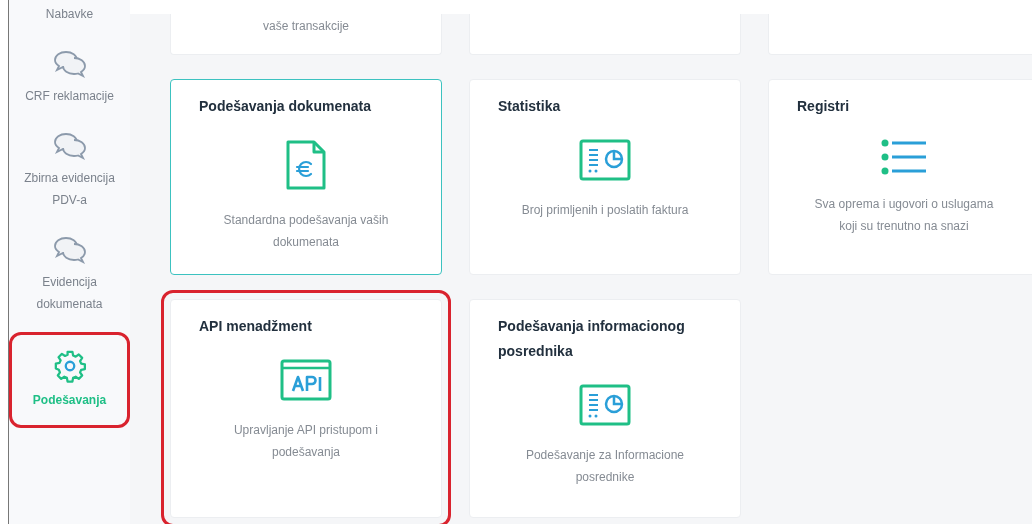  What do you see at coordinates (605, 466) in the screenshot?
I see `card-description: Podešavanje za Informacione posrednike` at bounding box center [605, 466].